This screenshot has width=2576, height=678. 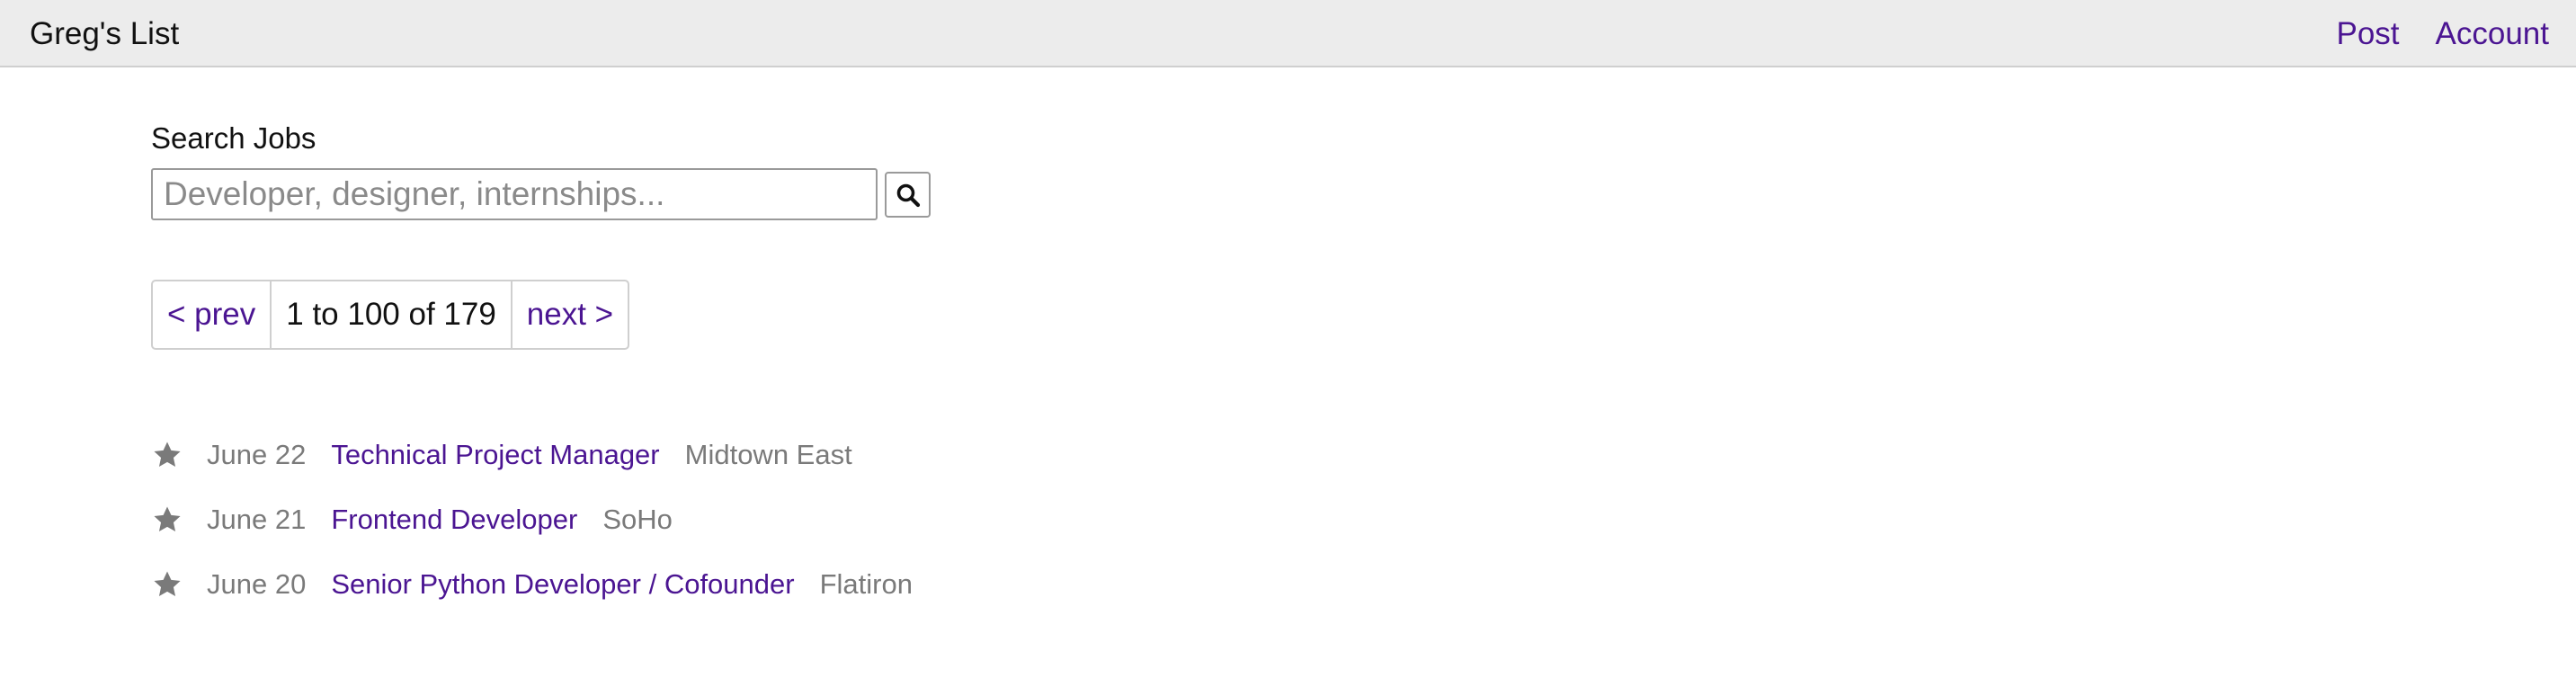 I want to click on search-button, so click(x=908, y=195).